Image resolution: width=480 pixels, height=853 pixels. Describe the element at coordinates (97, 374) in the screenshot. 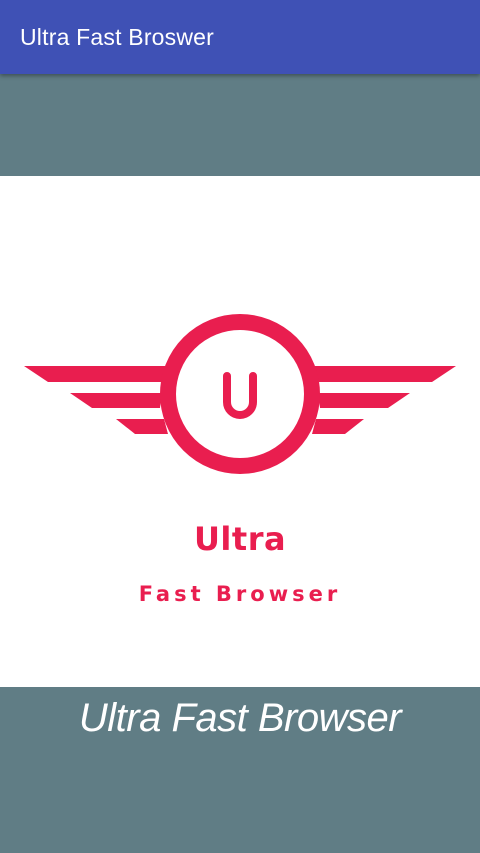

I see `left-wing-top` at that location.